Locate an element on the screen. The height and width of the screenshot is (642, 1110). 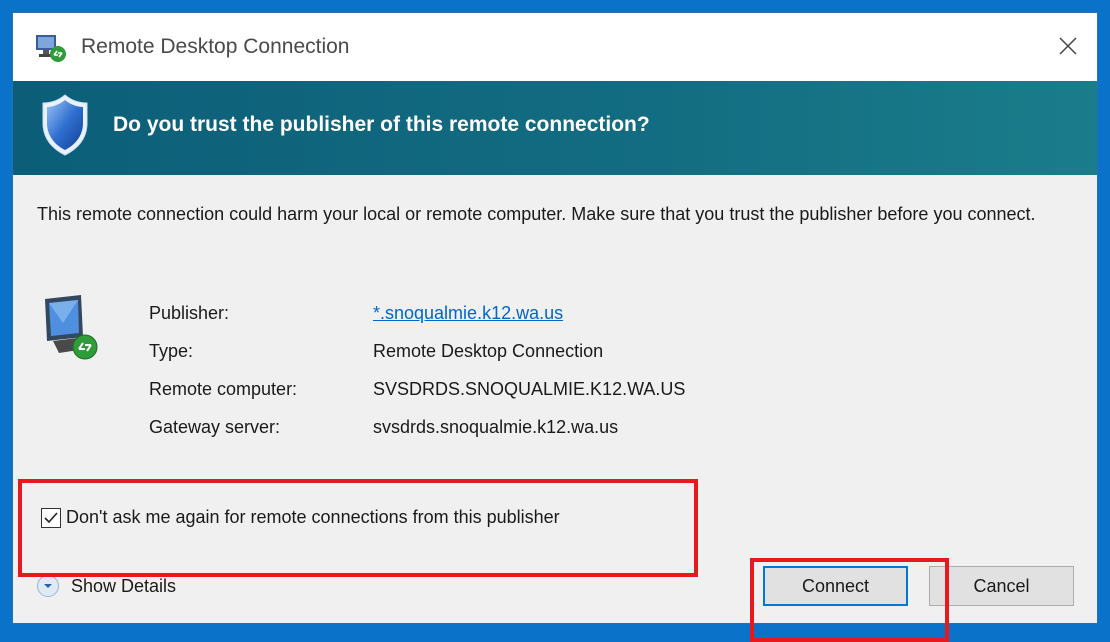
show-details-toggle: Show Details is located at coordinates (106, 586).